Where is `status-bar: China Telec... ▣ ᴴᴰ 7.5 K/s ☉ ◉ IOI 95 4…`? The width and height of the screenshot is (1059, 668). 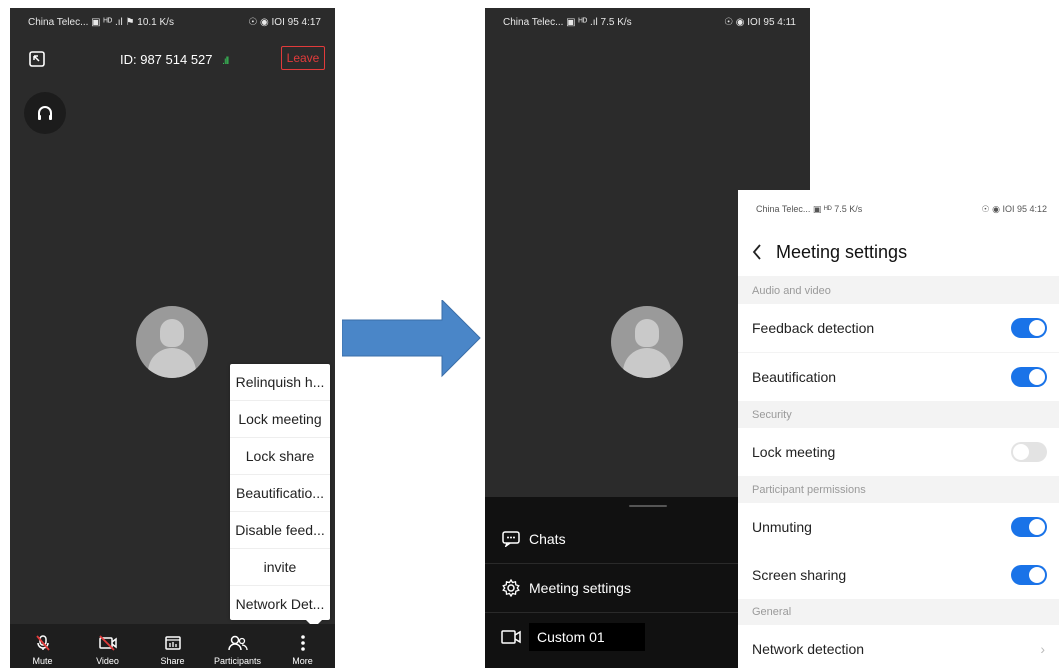 status-bar: China Telec... ▣ ᴴᴰ 7.5 K/s ☉ ◉ IOI 95 4… is located at coordinates (898, 209).